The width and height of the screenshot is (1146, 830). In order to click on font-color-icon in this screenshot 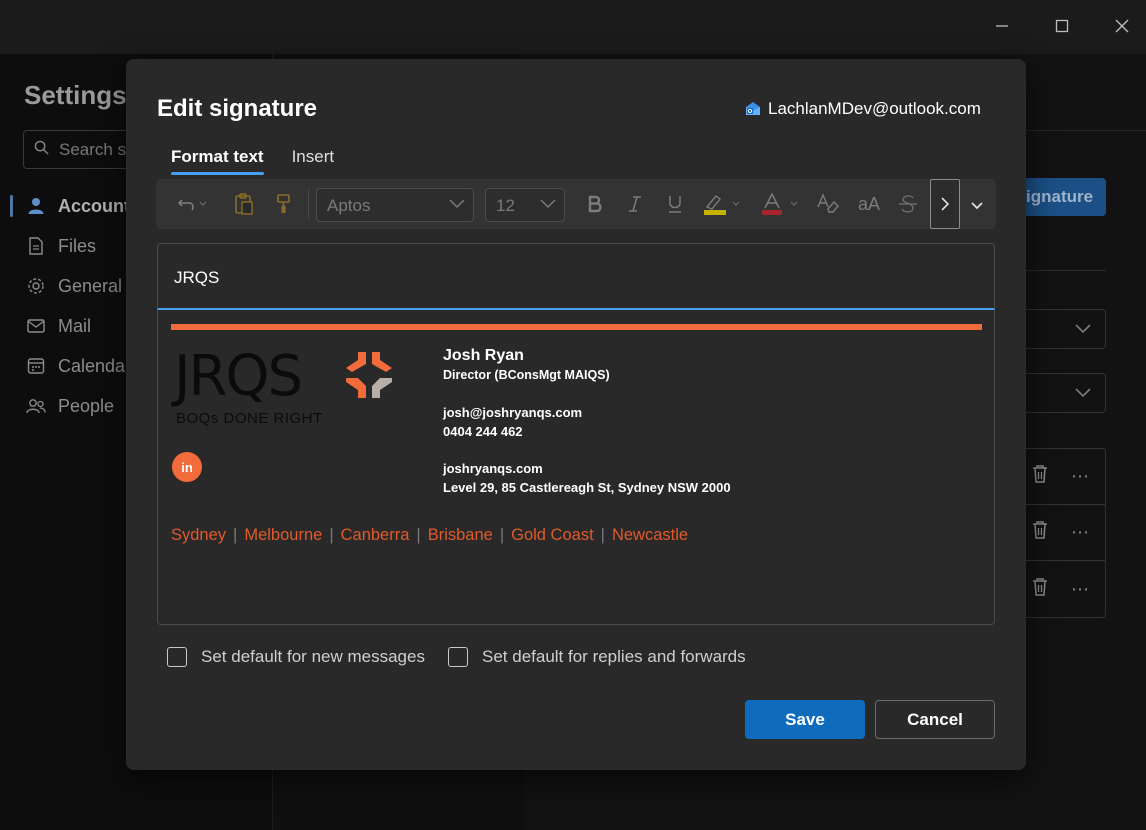, I will do `click(780, 204)`.